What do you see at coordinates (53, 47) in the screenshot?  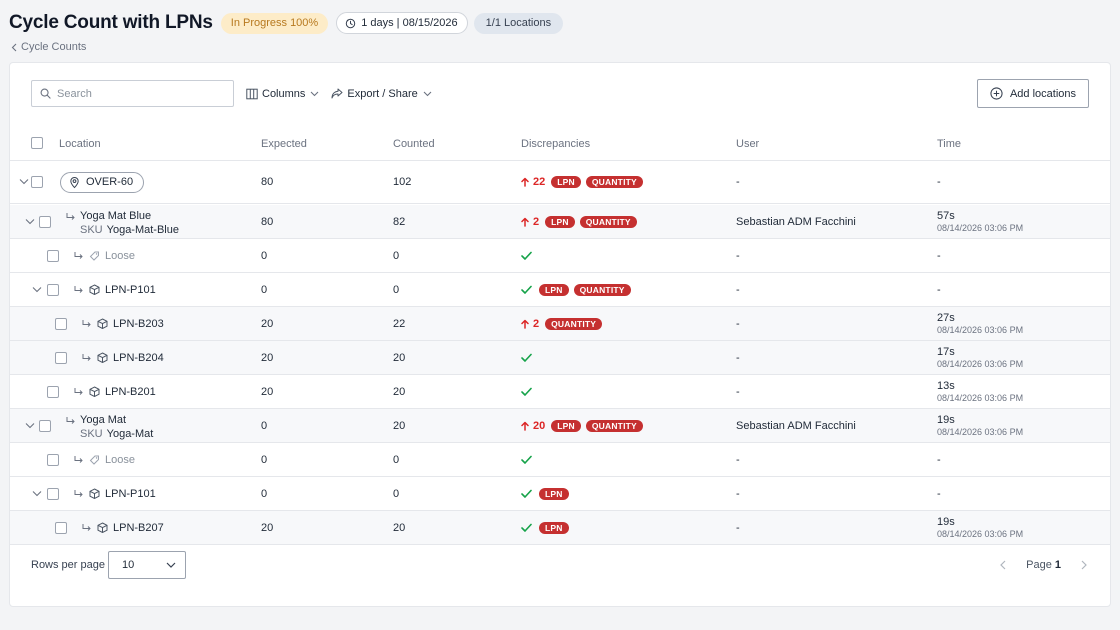 I see `breadcrumb-link: Cycle Counts` at bounding box center [53, 47].